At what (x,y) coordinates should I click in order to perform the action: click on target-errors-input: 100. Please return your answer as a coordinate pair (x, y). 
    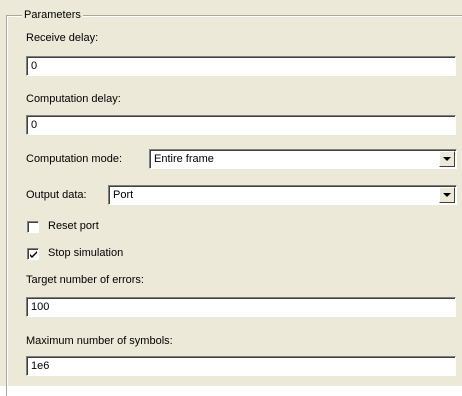
    Looking at the image, I should click on (241, 307).